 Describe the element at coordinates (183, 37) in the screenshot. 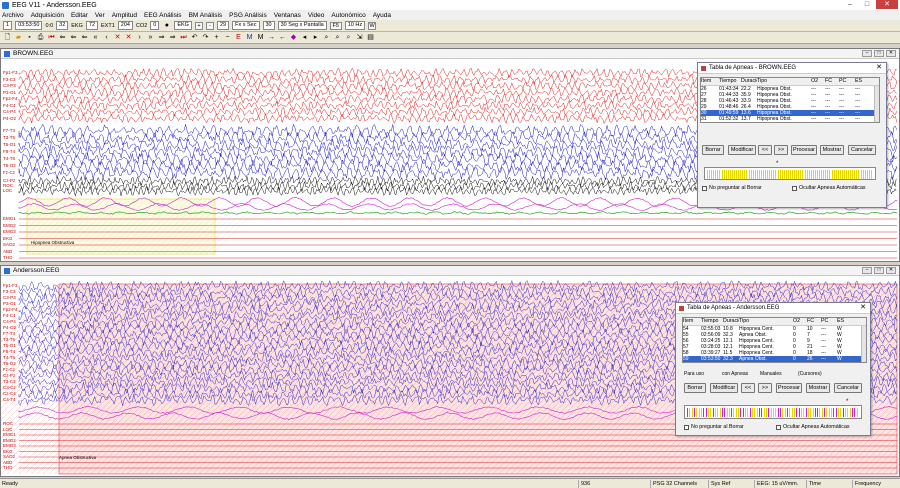

I see `last-page-icon: ⏭` at that location.